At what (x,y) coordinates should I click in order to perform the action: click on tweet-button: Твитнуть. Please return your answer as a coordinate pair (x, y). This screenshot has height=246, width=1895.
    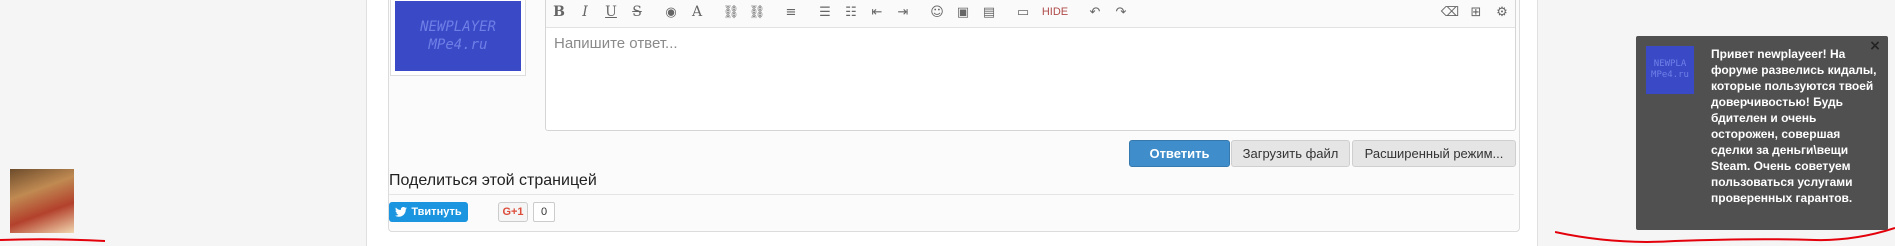
    Looking at the image, I should click on (428, 212).